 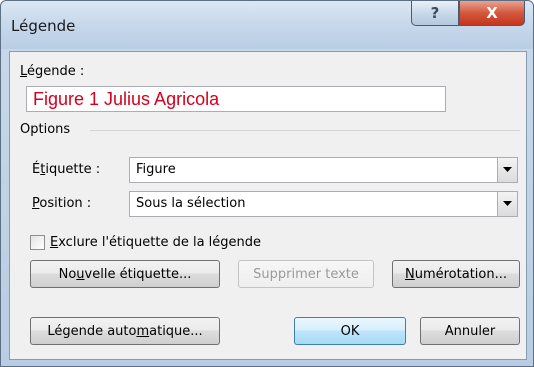 What do you see at coordinates (323, 204) in the screenshot?
I see `position-select: Sous la sélection` at bounding box center [323, 204].